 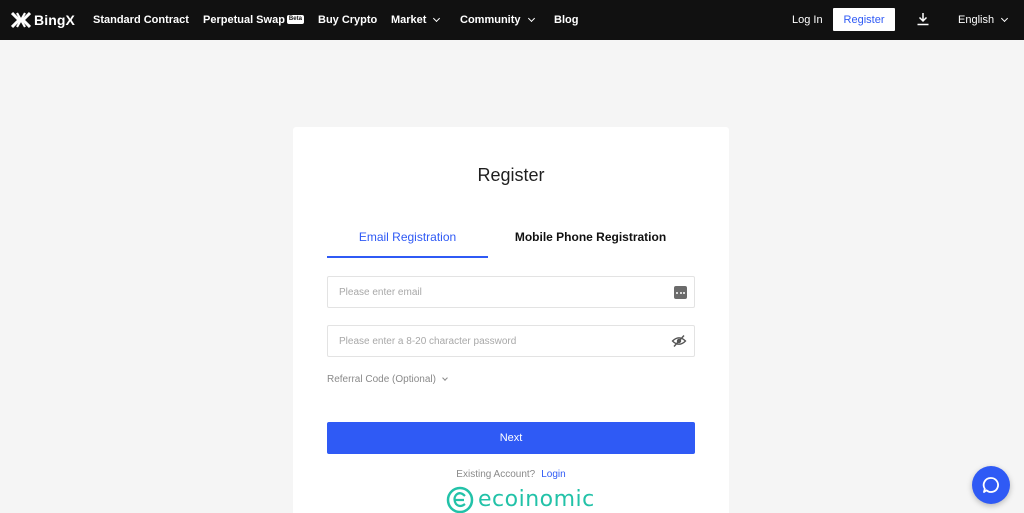 What do you see at coordinates (496, 474) in the screenshot?
I see `existing-account-text: Existing Account?` at bounding box center [496, 474].